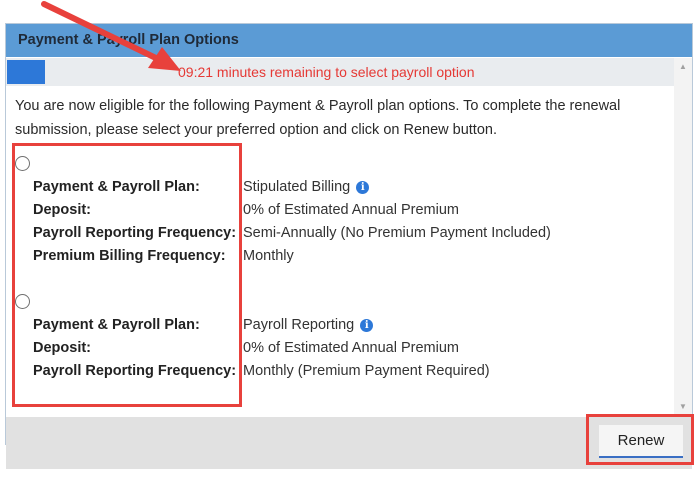  I want to click on scroll-up-icon: ▲, so click(683, 67).